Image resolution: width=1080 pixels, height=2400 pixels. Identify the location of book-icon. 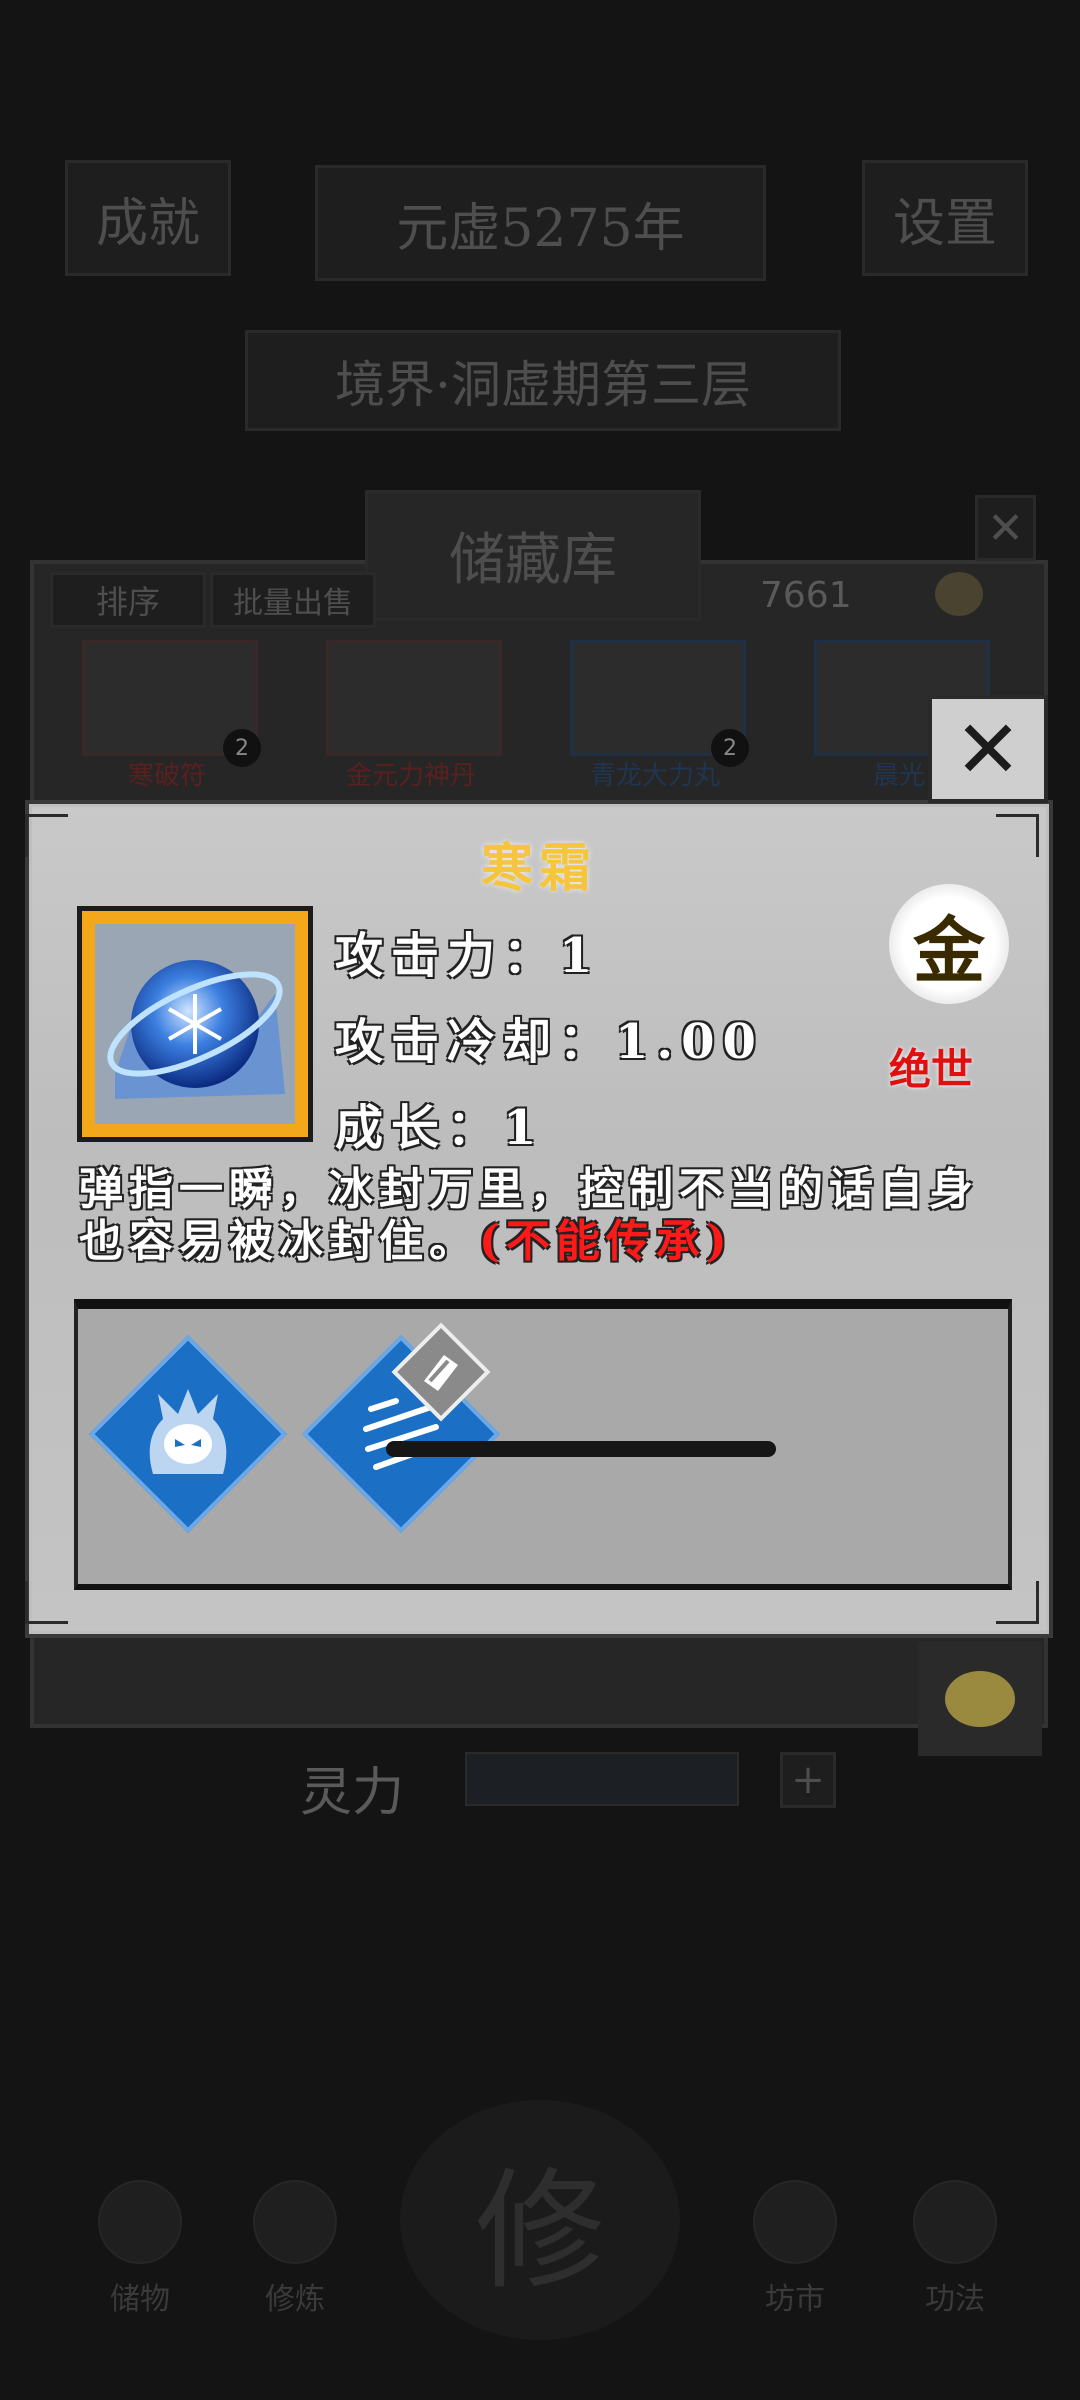
(955, 2222).